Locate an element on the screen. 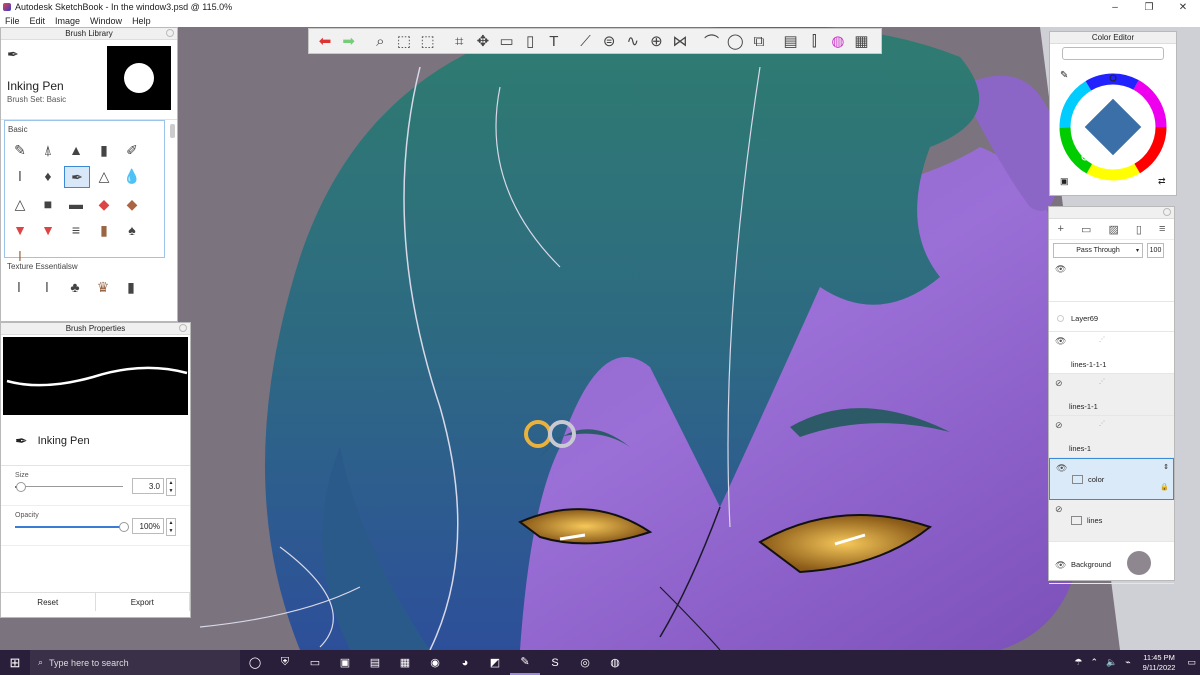 The image size is (1200, 675). menu-help: Help is located at coordinates (141, 21).